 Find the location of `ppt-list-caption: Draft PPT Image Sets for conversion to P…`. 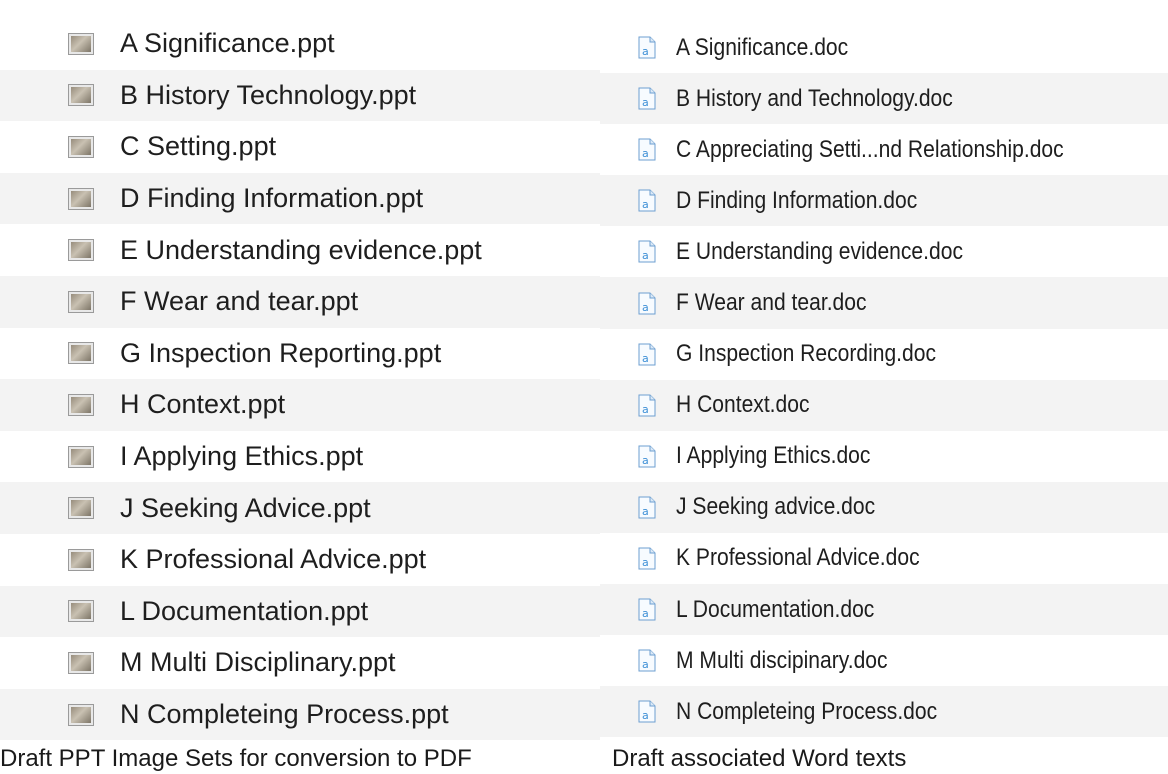

ppt-list-caption: Draft PPT Image Sets for conversion to P… is located at coordinates (236, 758).